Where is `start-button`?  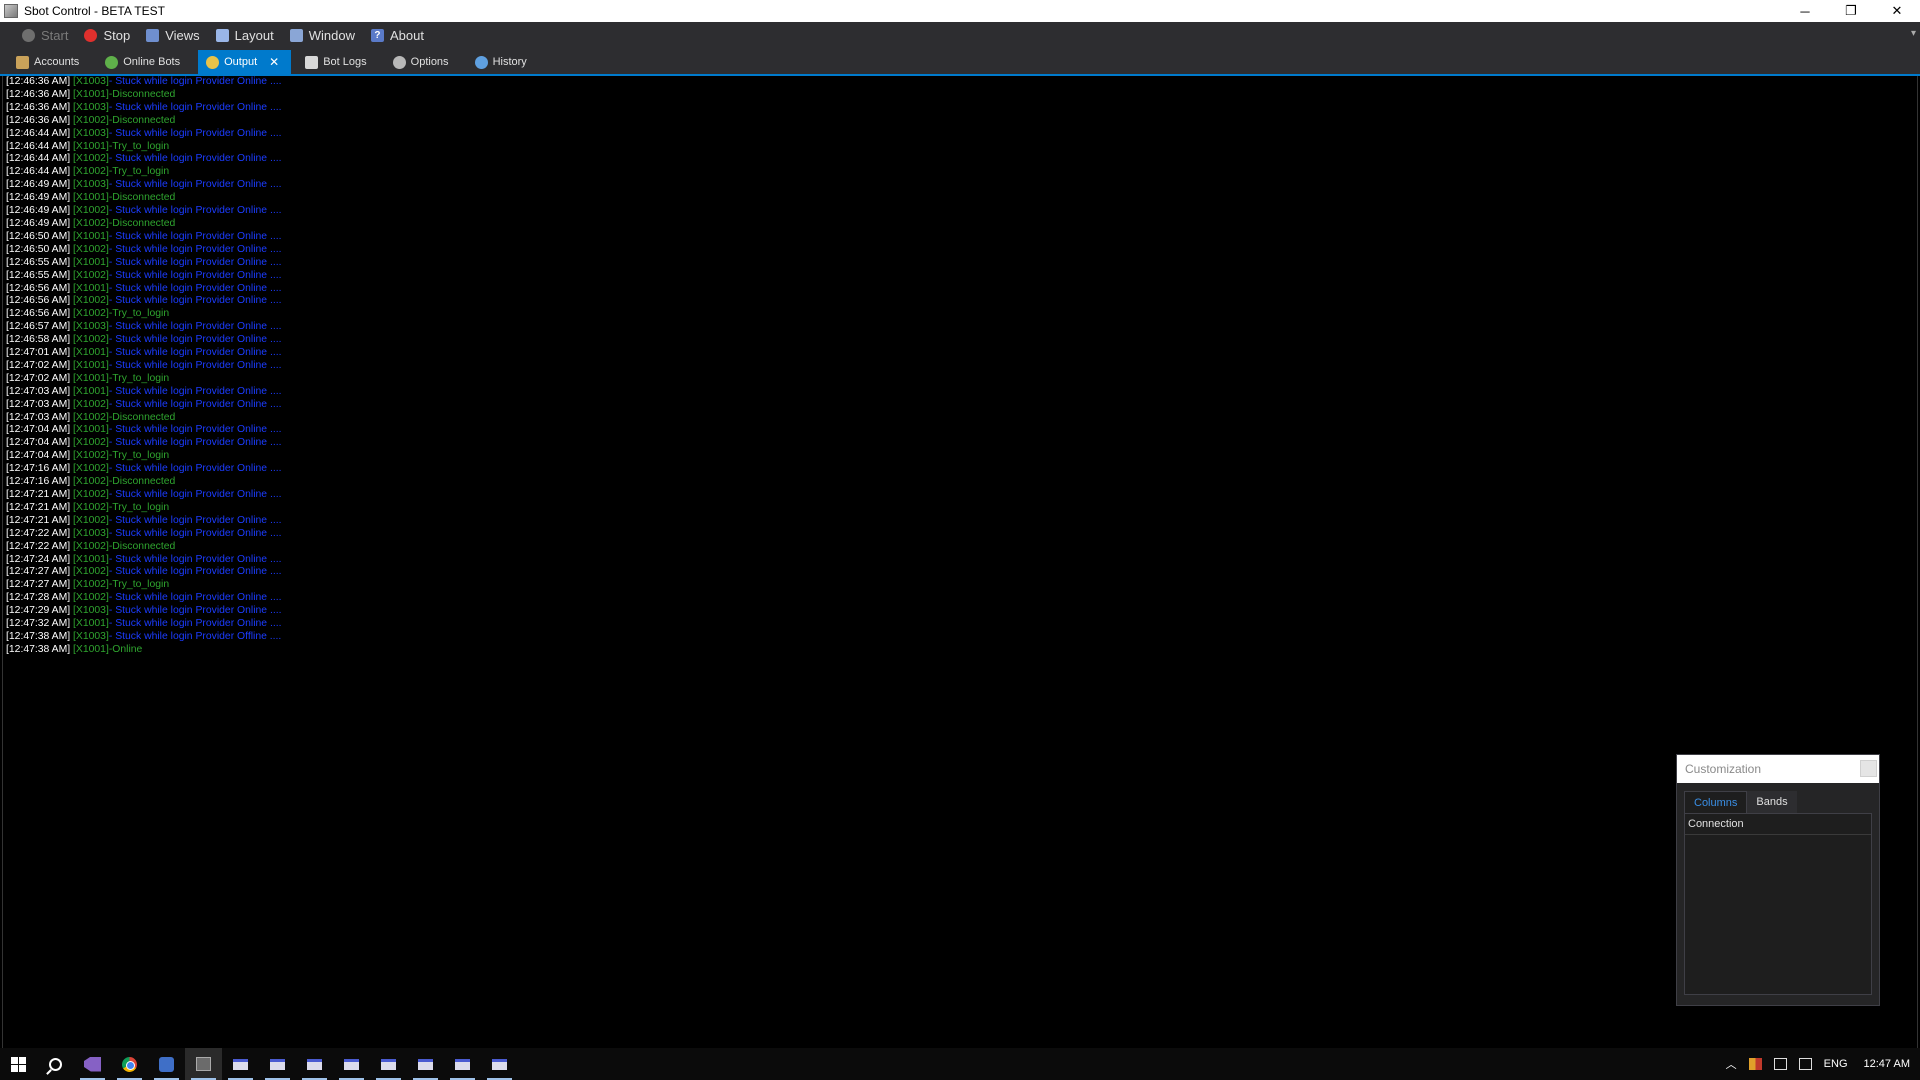 start-button is located at coordinates (18, 1064).